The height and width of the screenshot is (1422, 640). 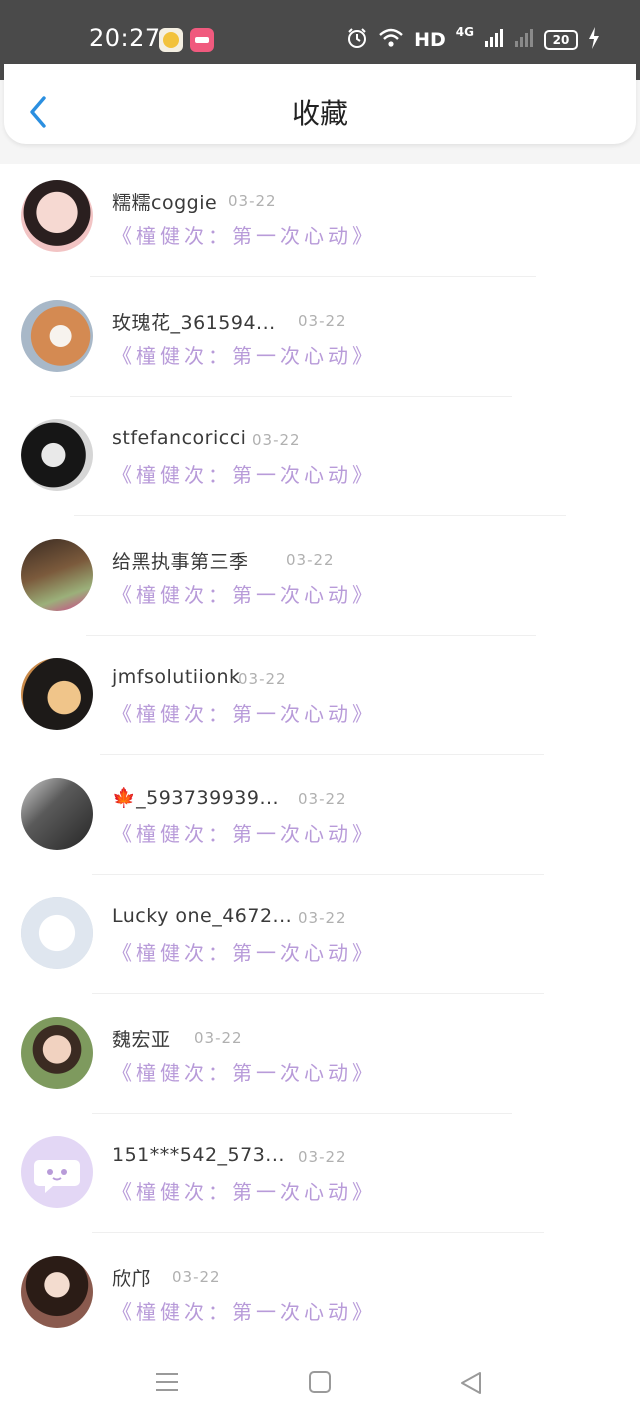 I want to click on list-item: 魏宏亚 03-22 《橦健次：第一次心动》, so click(x=320, y=1061).